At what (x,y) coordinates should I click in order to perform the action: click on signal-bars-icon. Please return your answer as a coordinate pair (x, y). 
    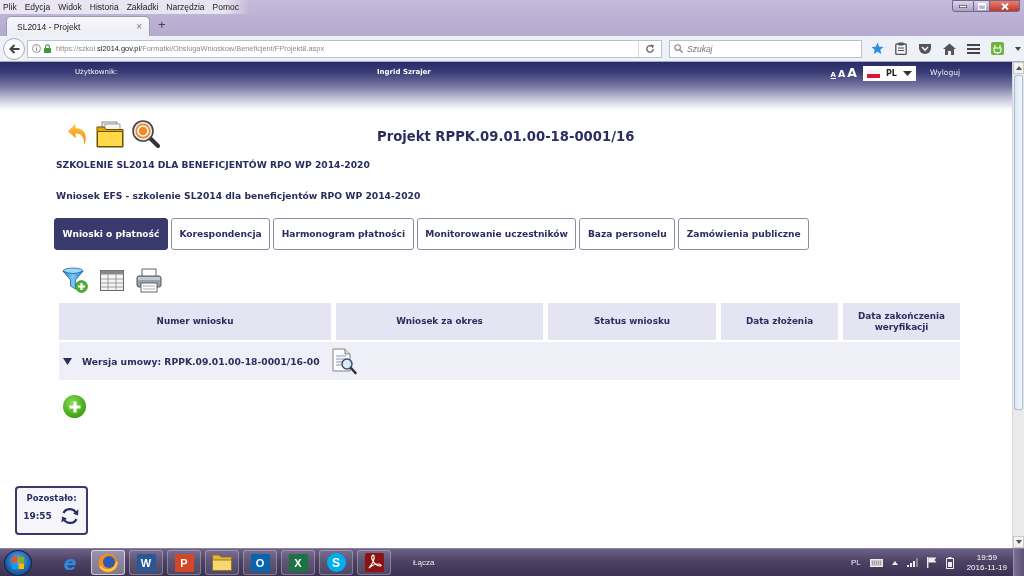
    Looking at the image, I should click on (912, 562).